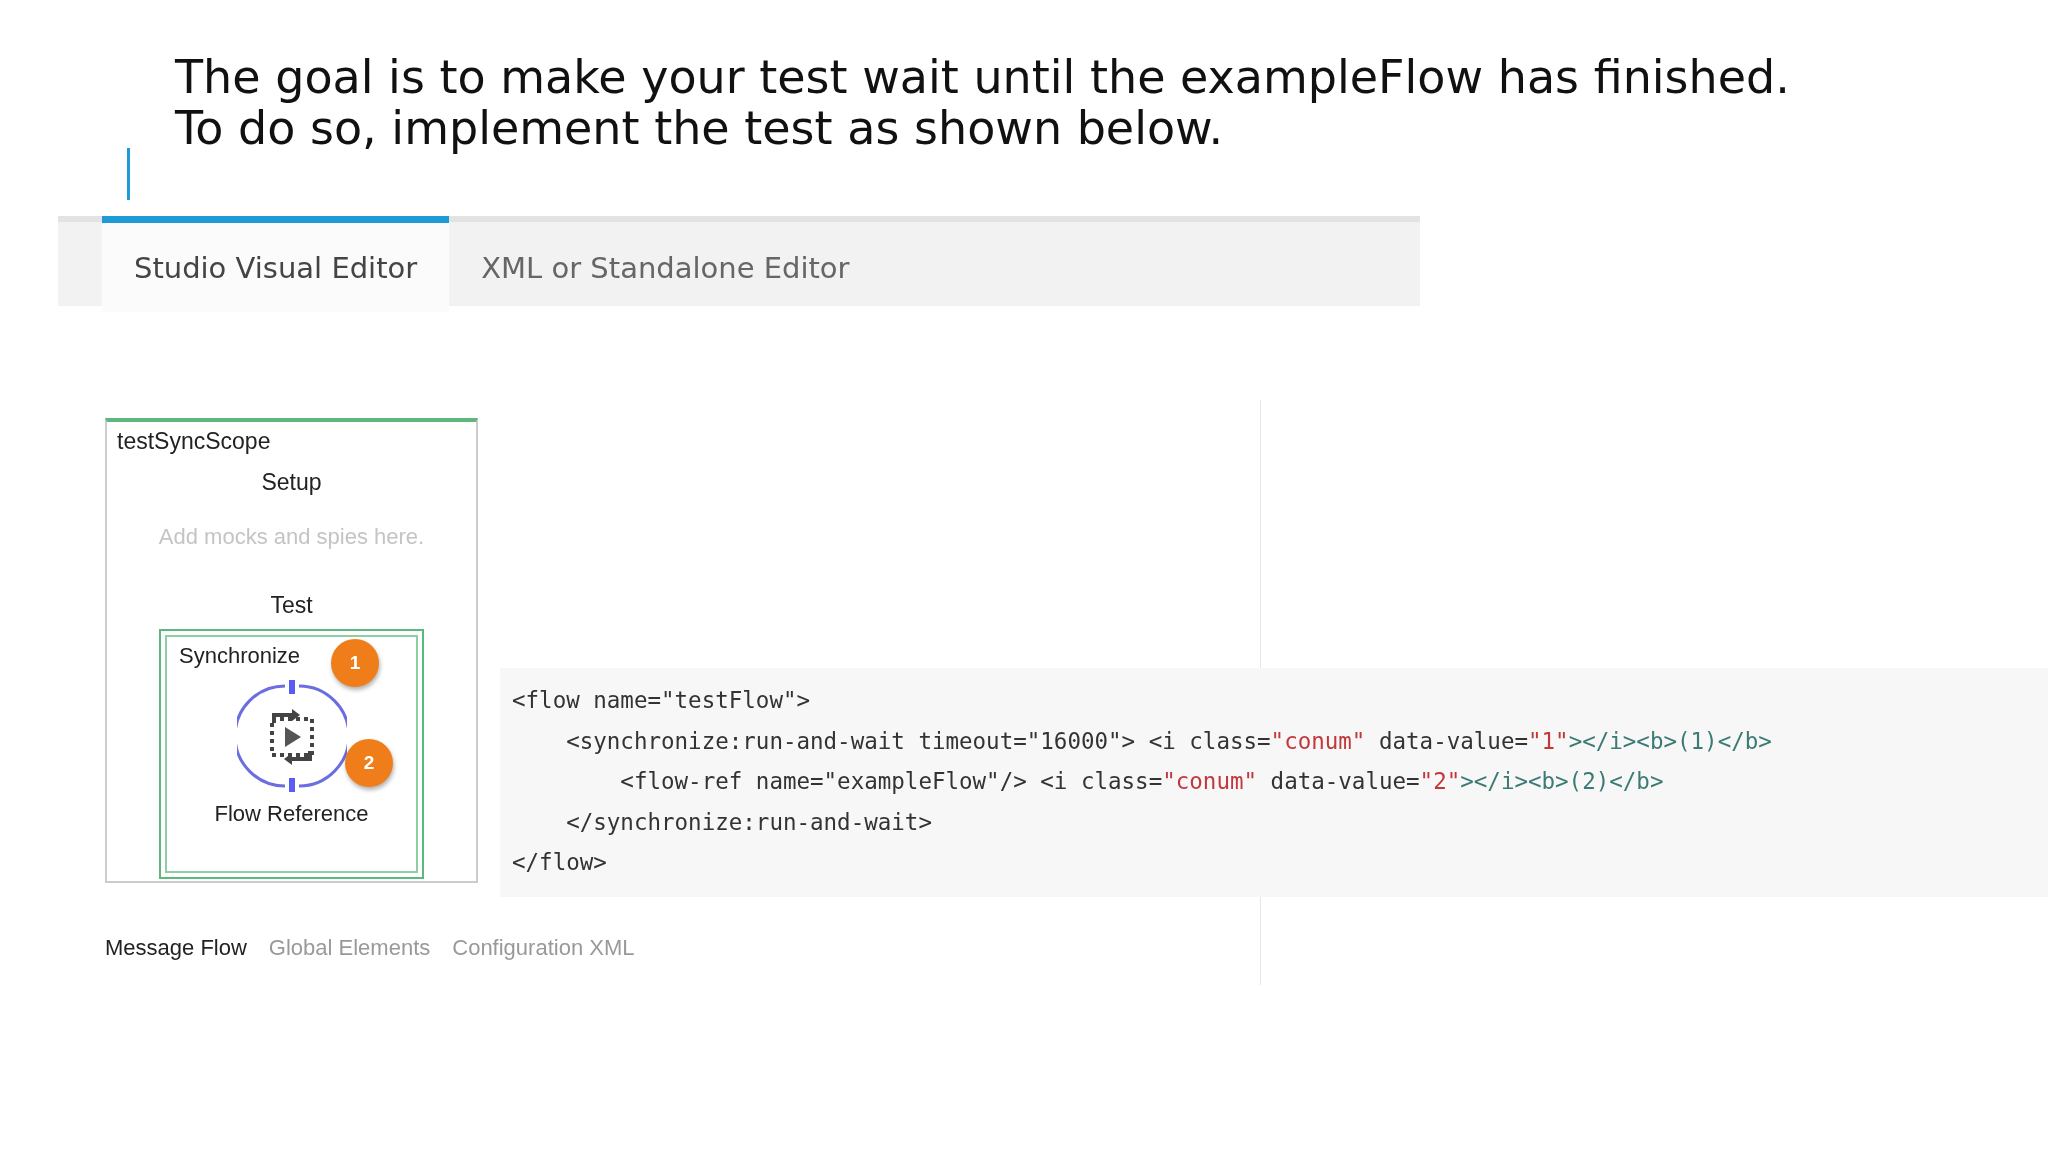 The height and width of the screenshot is (1152, 2048). What do you see at coordinates (1142, 781) in the screenshot?
I see `code-line: <flow-ref name="exampleFlow"/> <i class="conum" data-value="2"></i><b>(2)</b>` at bounding box center [1142, 781].